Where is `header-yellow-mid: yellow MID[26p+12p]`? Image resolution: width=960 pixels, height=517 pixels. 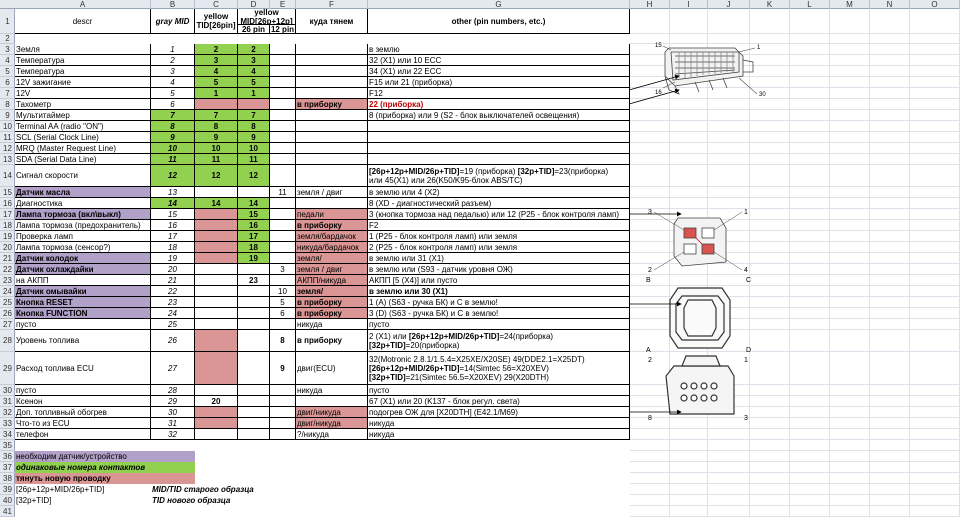 header-yellow-mid: yellow MID[26p+12p] is located at coordinates (267, 17).